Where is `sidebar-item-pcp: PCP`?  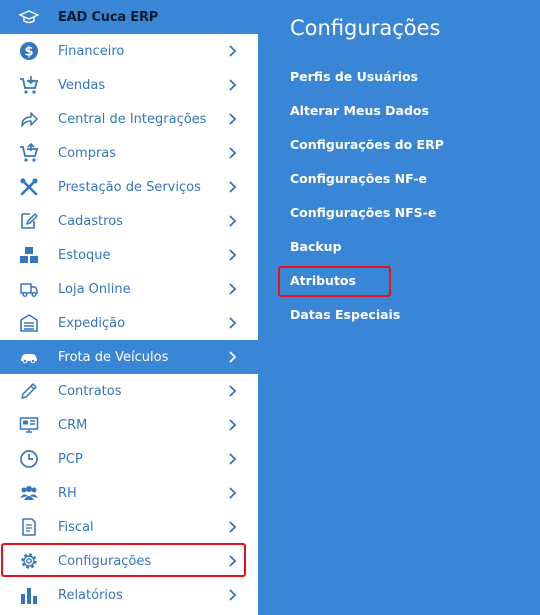
sidebar-item-pcp: PCP is located at coordinates (129, 459).